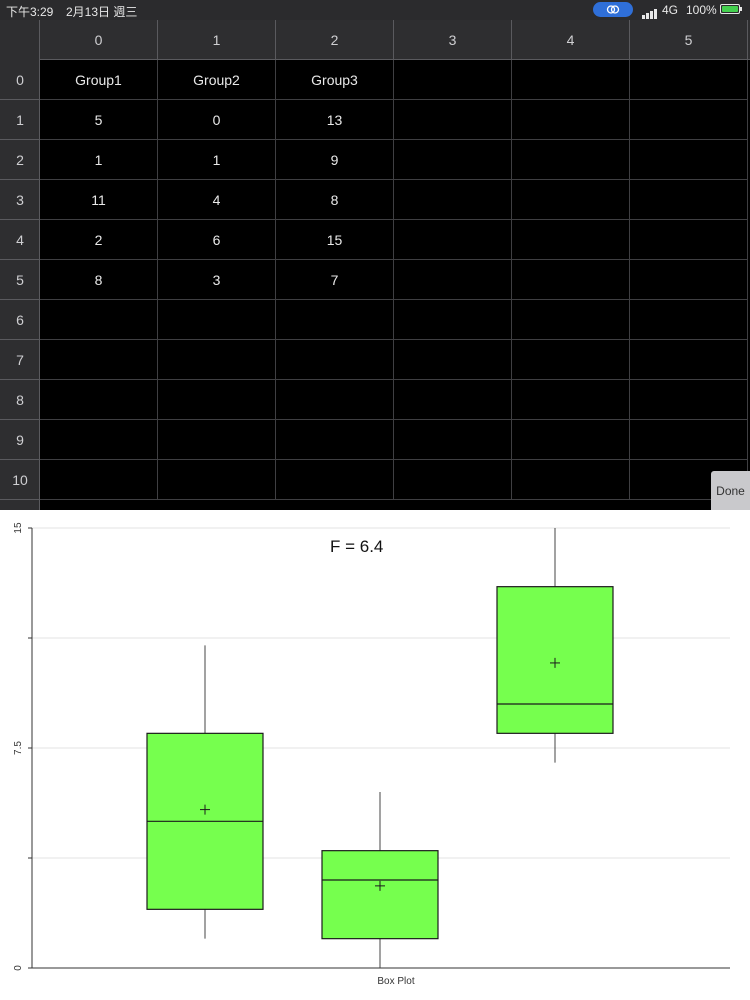  I want to click on table-cell: Group2, so click(217, 80).